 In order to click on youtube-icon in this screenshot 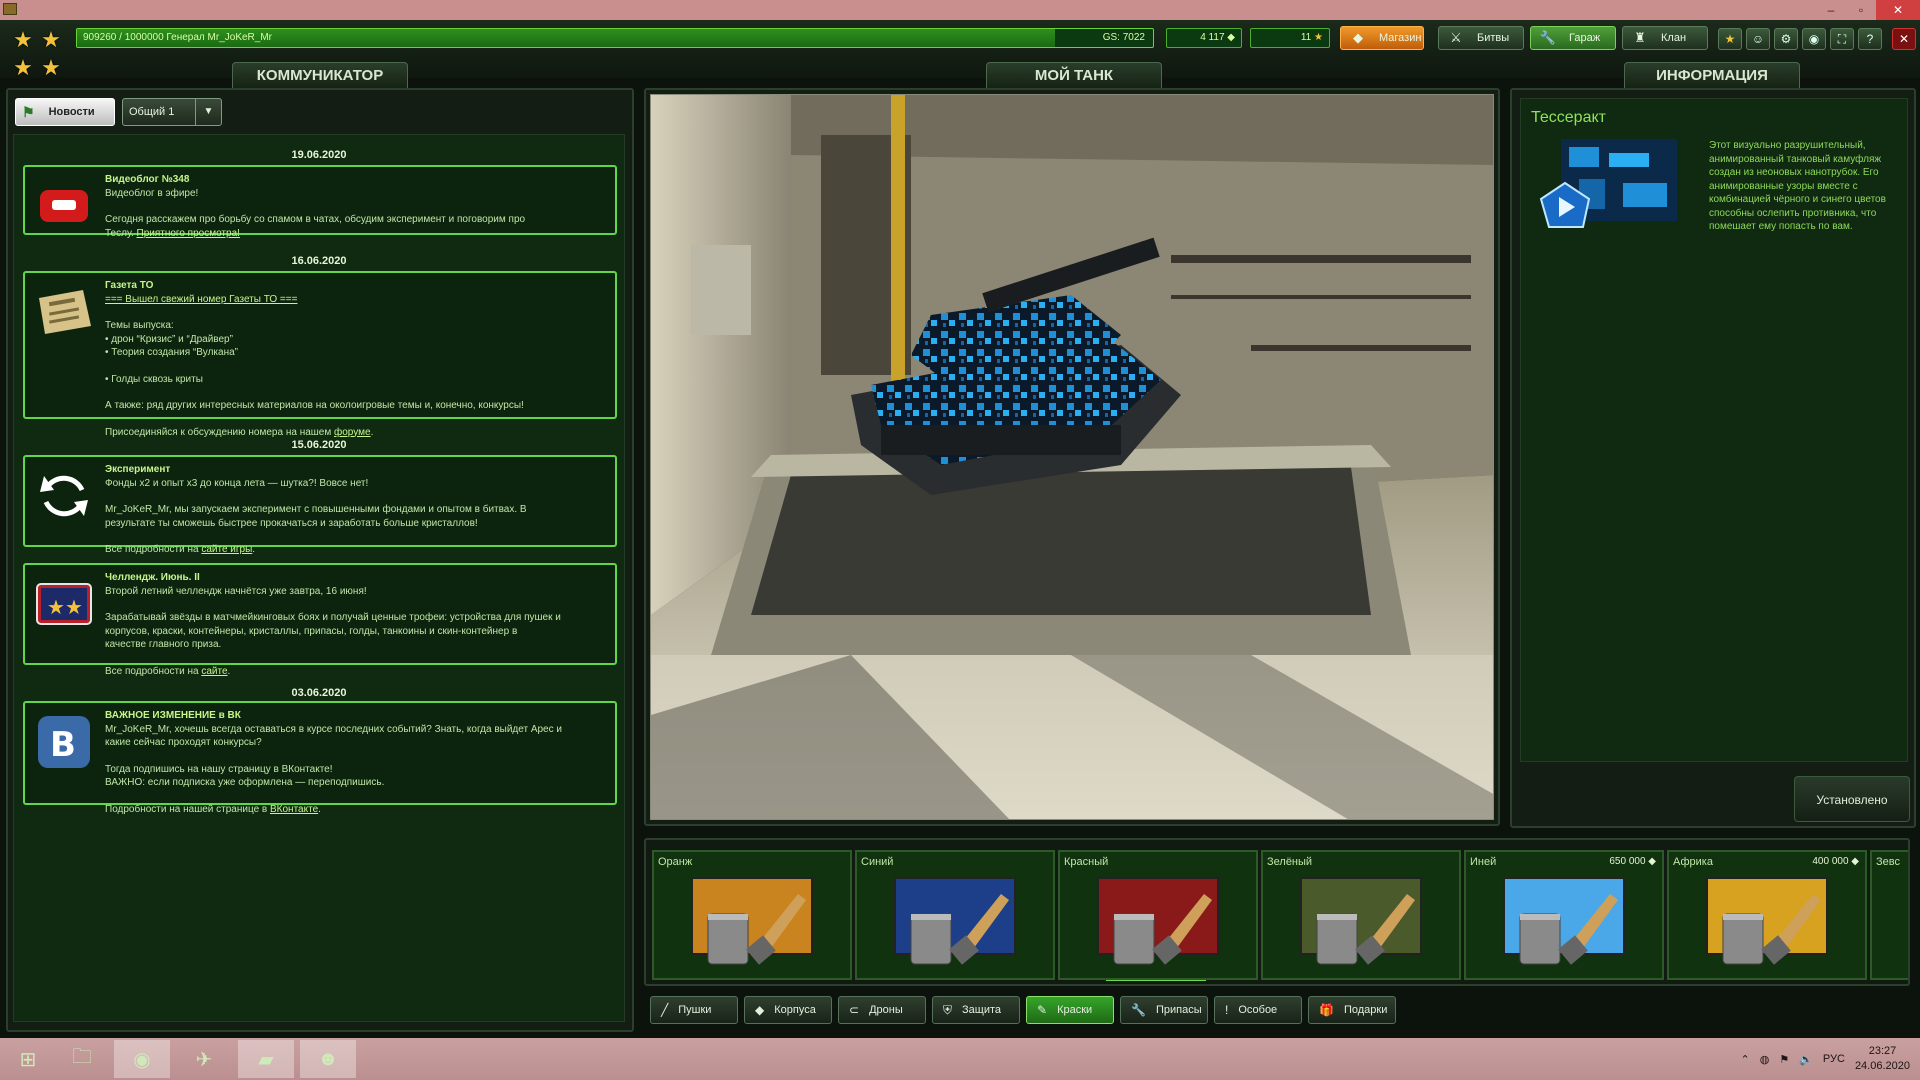, I will do `click(64, 206)`.